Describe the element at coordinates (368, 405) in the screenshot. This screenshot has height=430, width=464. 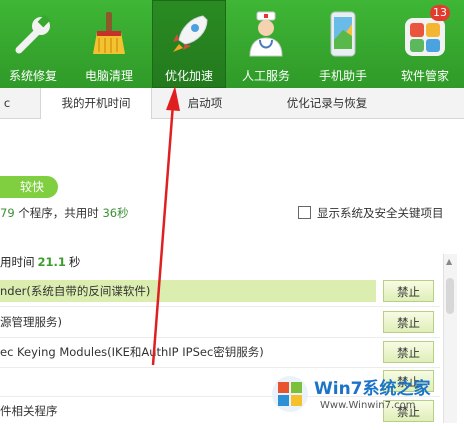
I see `watermark-url: Www.Winwin7.com` at that location.